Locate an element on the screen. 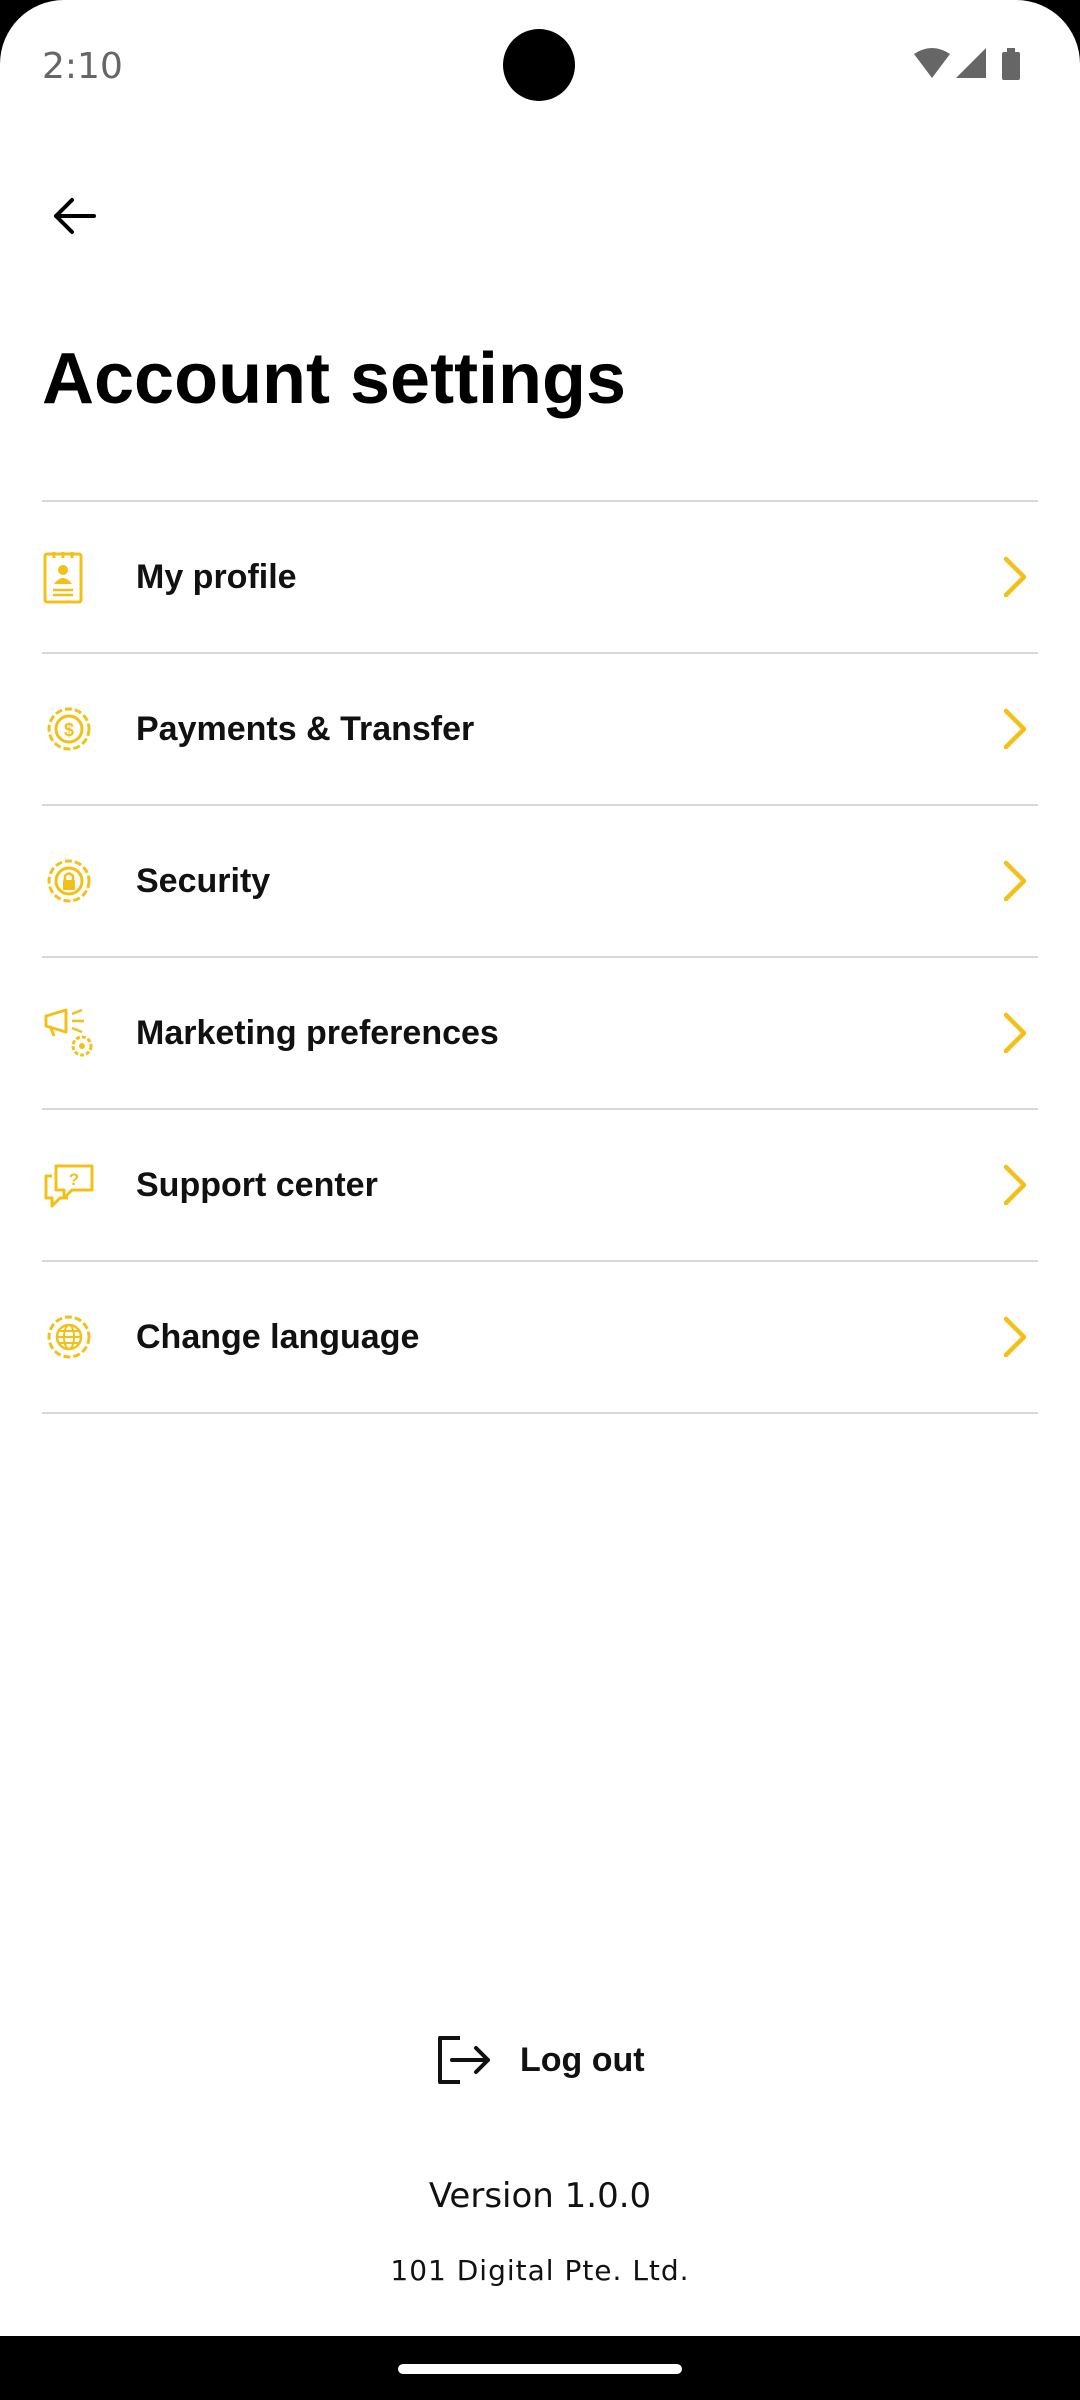  status-time: 2:10 is located at coordinates (82, 66).